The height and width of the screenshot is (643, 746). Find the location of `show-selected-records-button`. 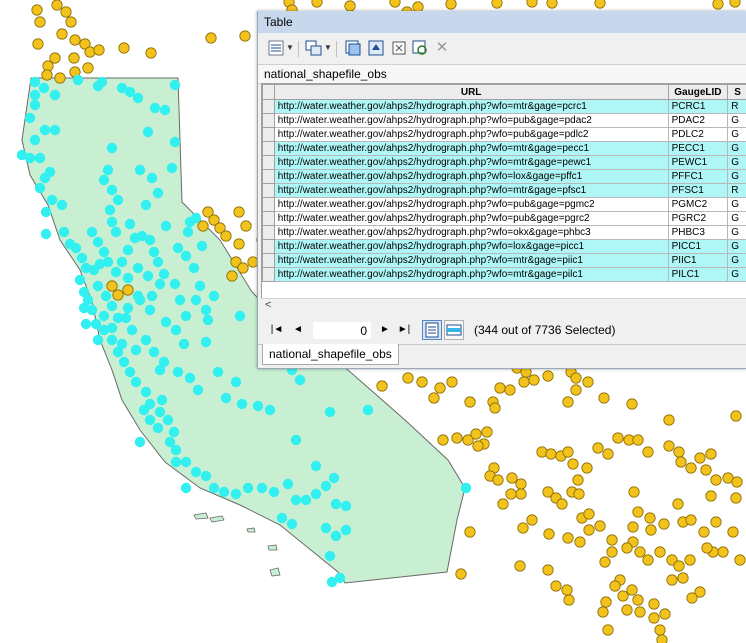

show-selected-records-button is located at coordinates (454, 330).